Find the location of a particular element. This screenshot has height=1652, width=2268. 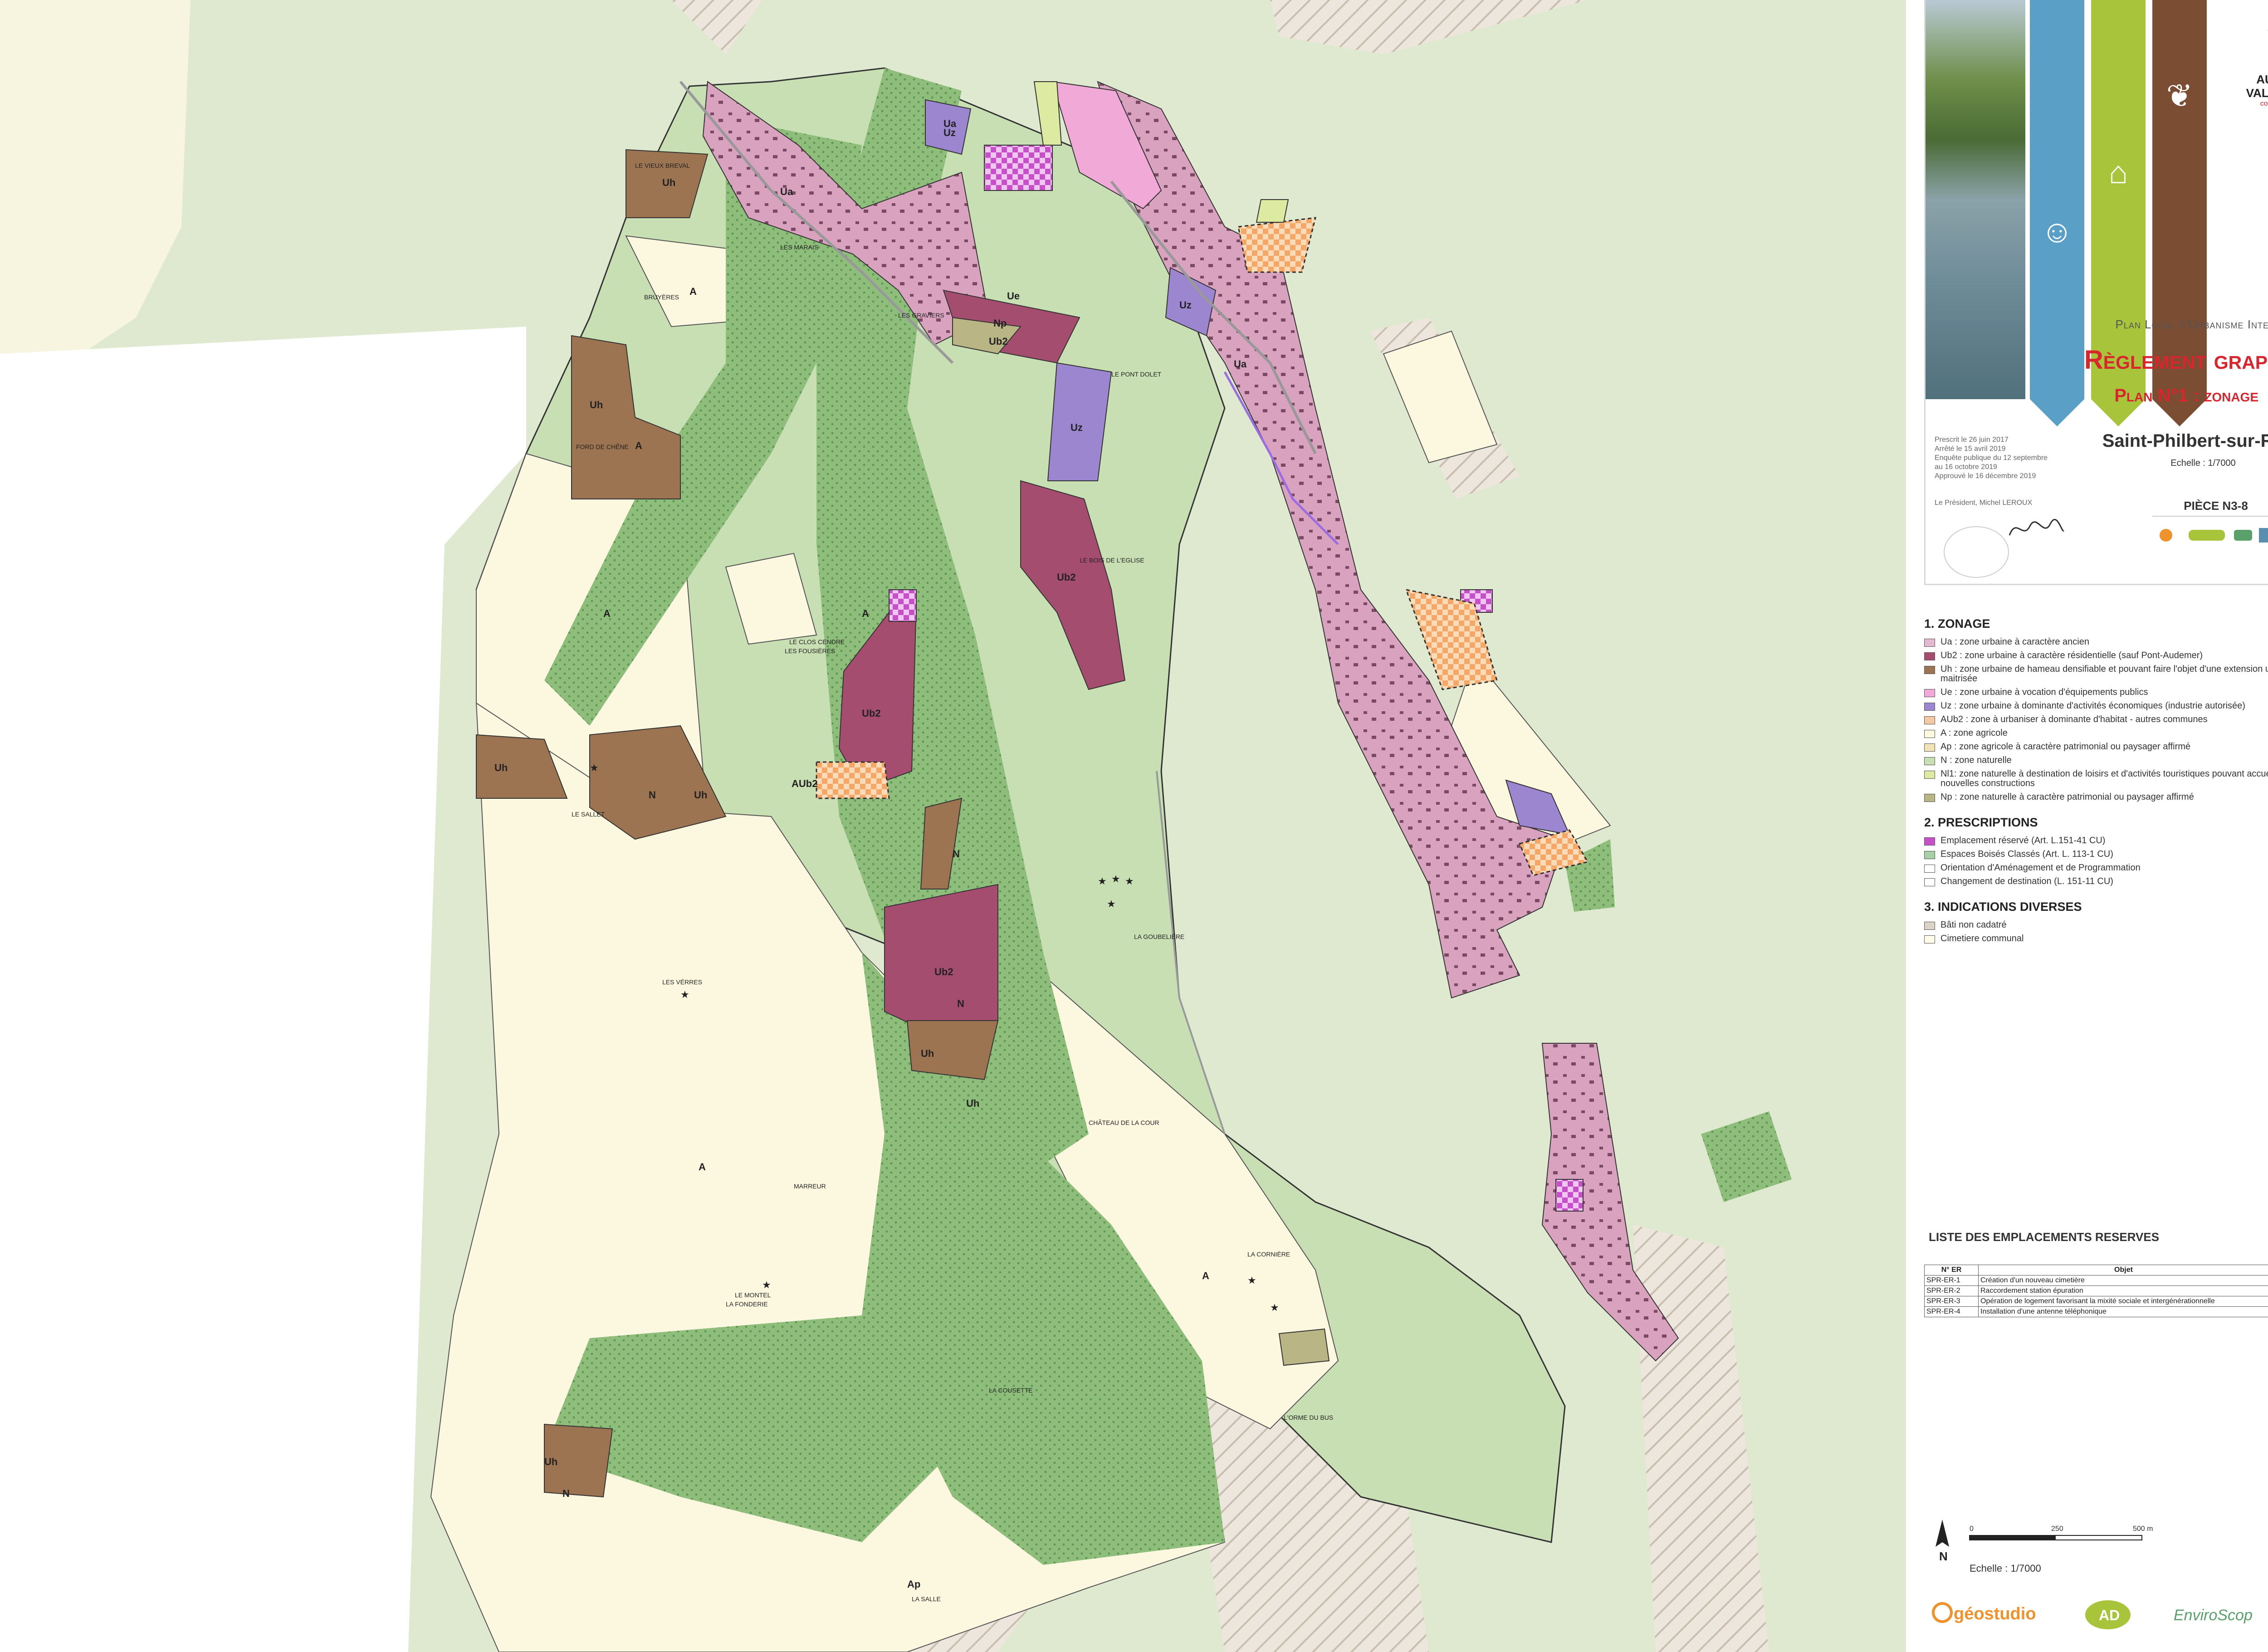

legend-label: Changement de destination (L. 151-11 CU) is located at coordinates (2027, 881).